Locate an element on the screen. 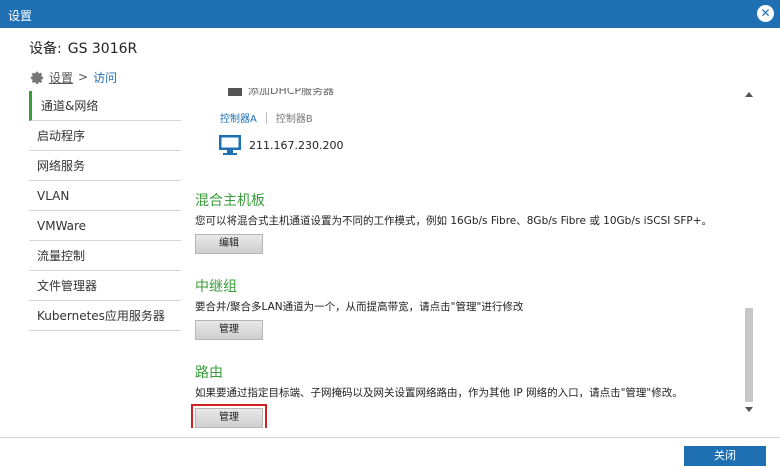 The image size is (780, 469). breadcrumb-current: 访问 is located at coordinates (105, 77).